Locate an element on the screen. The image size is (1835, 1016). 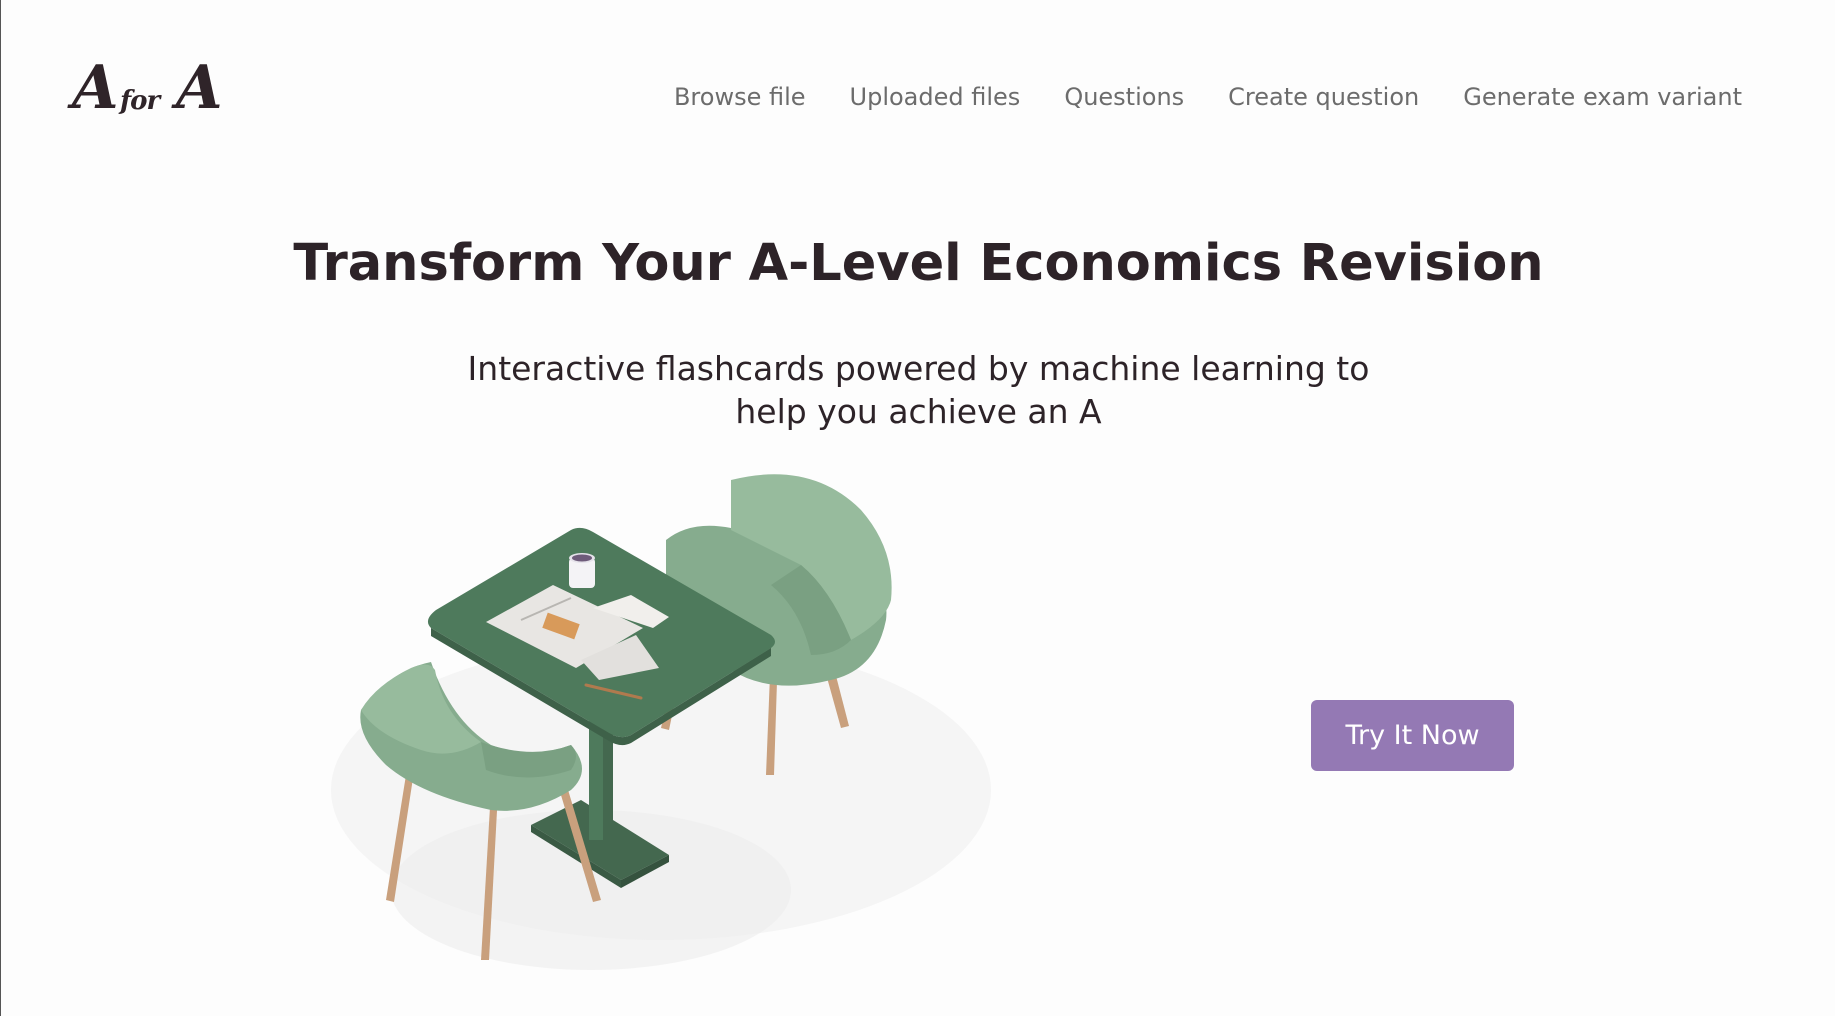
nav-uploaded-files: Uploaded files is located at coordinates (935, 97).